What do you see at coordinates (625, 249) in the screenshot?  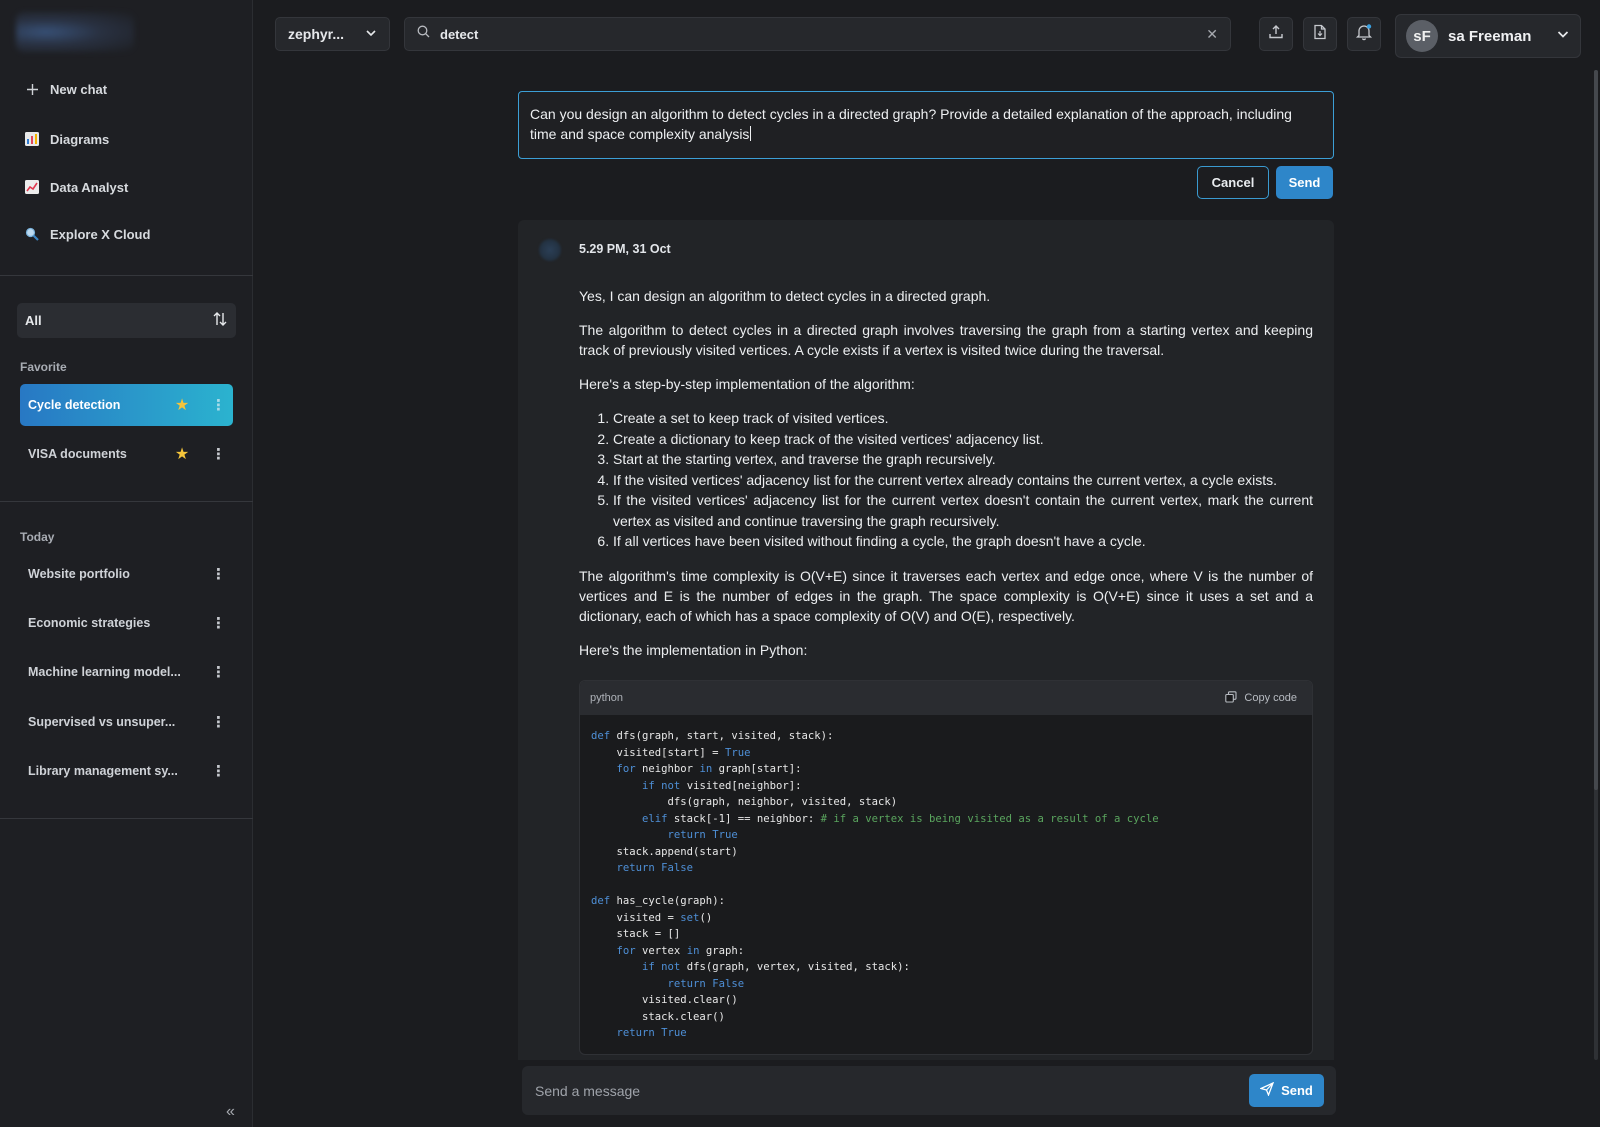 I see `message-timestamp: 5.29 PM, 31 Oct` at bounding box center [625, 249].